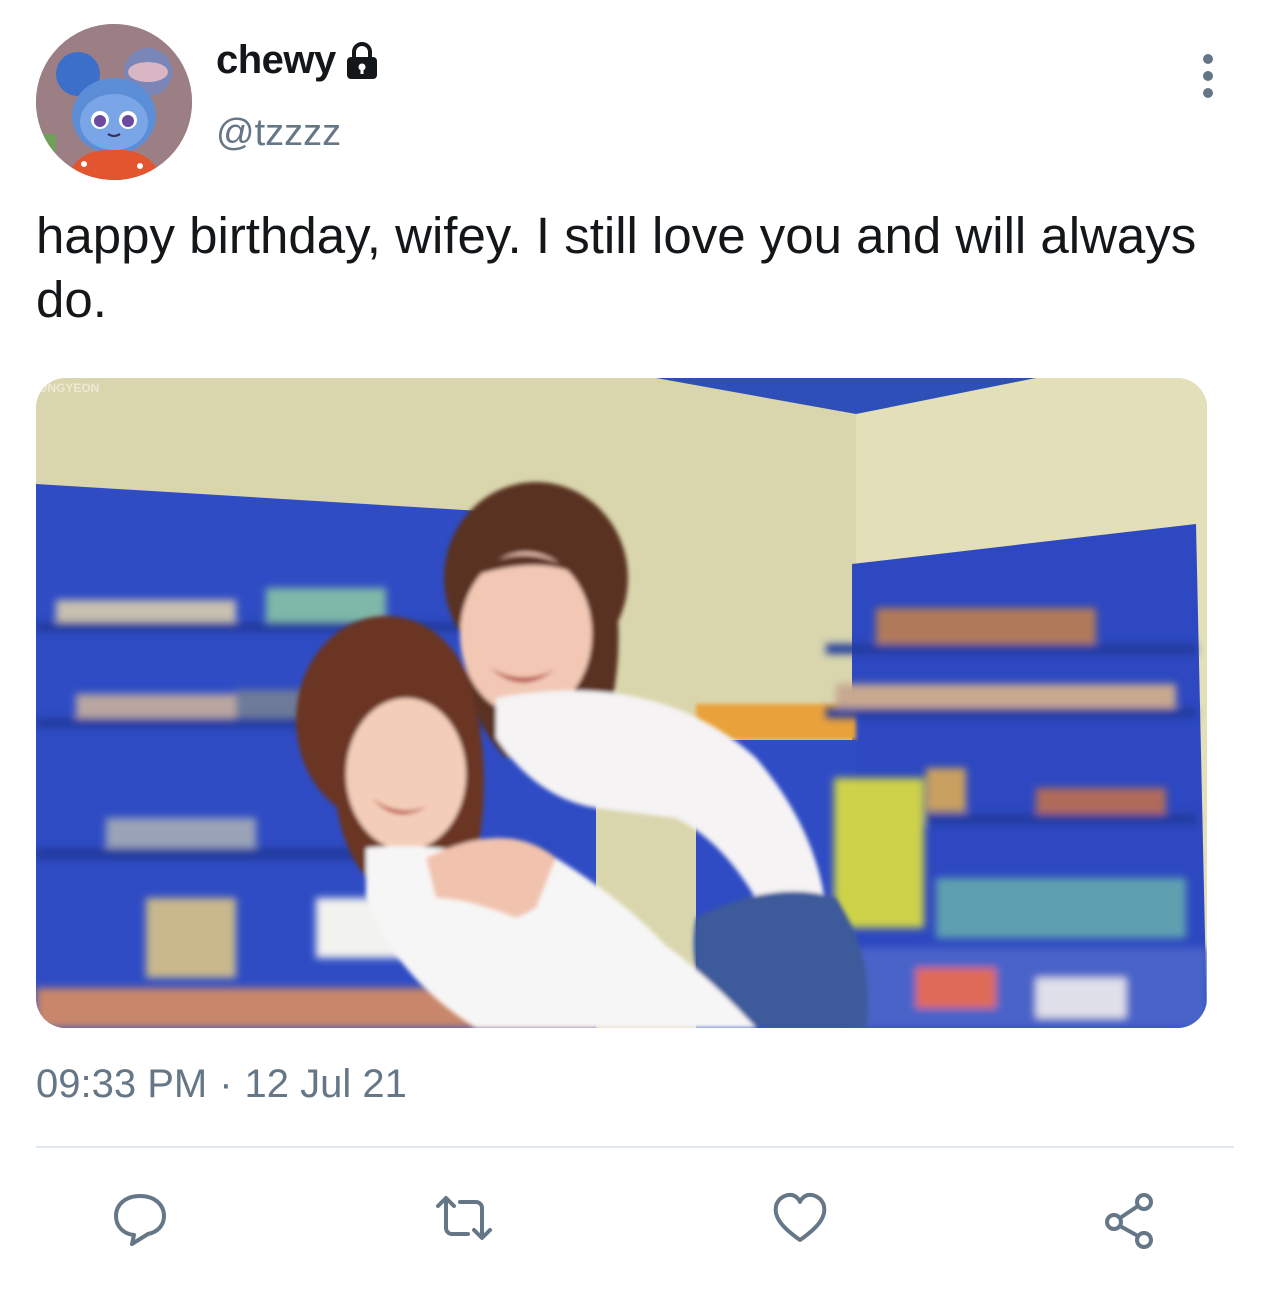 The image size is (1271, 1311). What do you see at coordinates (635, 1218) in the screenshot?
I see `action-bar` at bounding box center [635, 1218].